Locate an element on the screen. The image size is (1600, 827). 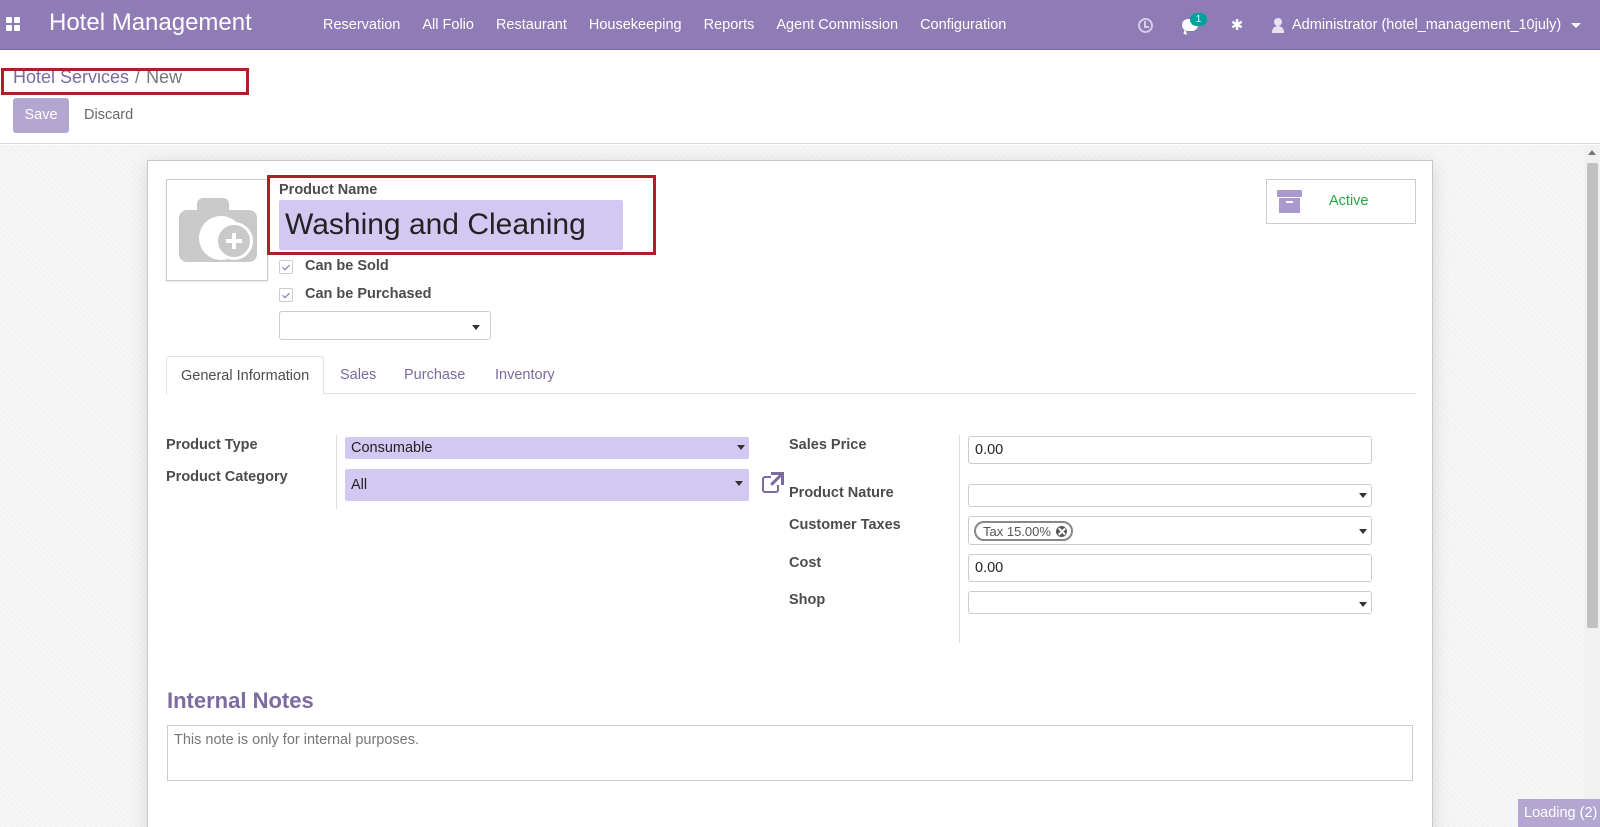
menu-reservation: Reservation is located at coordinates (361, 25).